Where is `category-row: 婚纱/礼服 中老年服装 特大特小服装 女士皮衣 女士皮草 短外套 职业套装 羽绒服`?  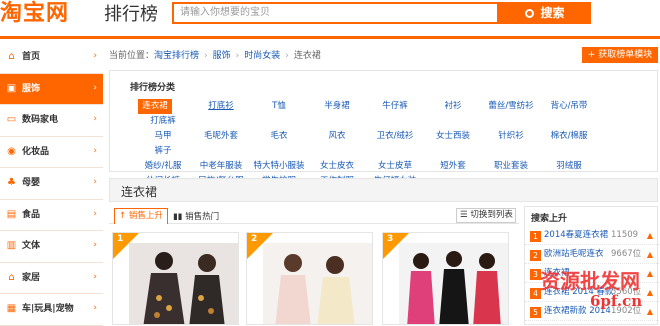
category-row: 婚纱/礼服 中老年服装 特大特小服装 女士皮衣 女士皮草 短外套 职业套装 羽绒服 is located at coordinates (394, 166).